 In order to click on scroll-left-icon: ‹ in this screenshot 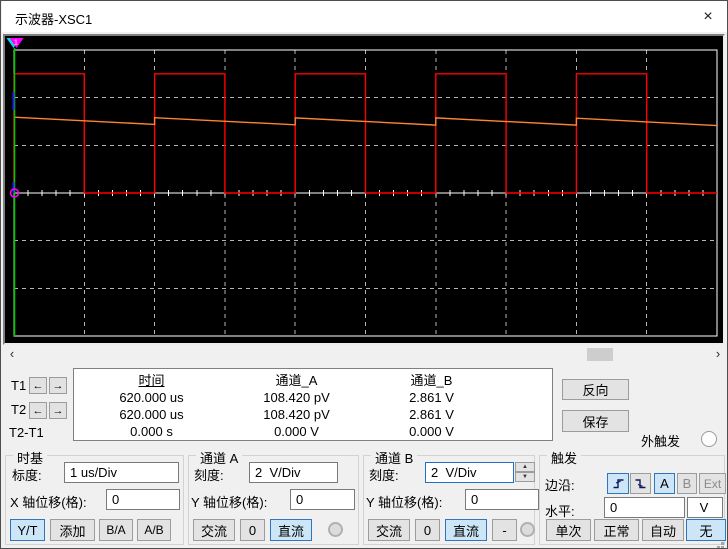, I will do `click(12, 354)`.